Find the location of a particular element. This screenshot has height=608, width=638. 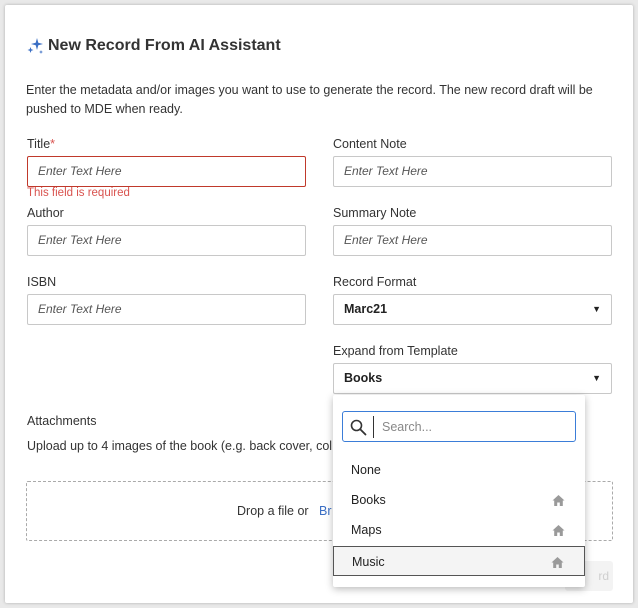

dropdown-search-input is located at coordinates (471, 427).